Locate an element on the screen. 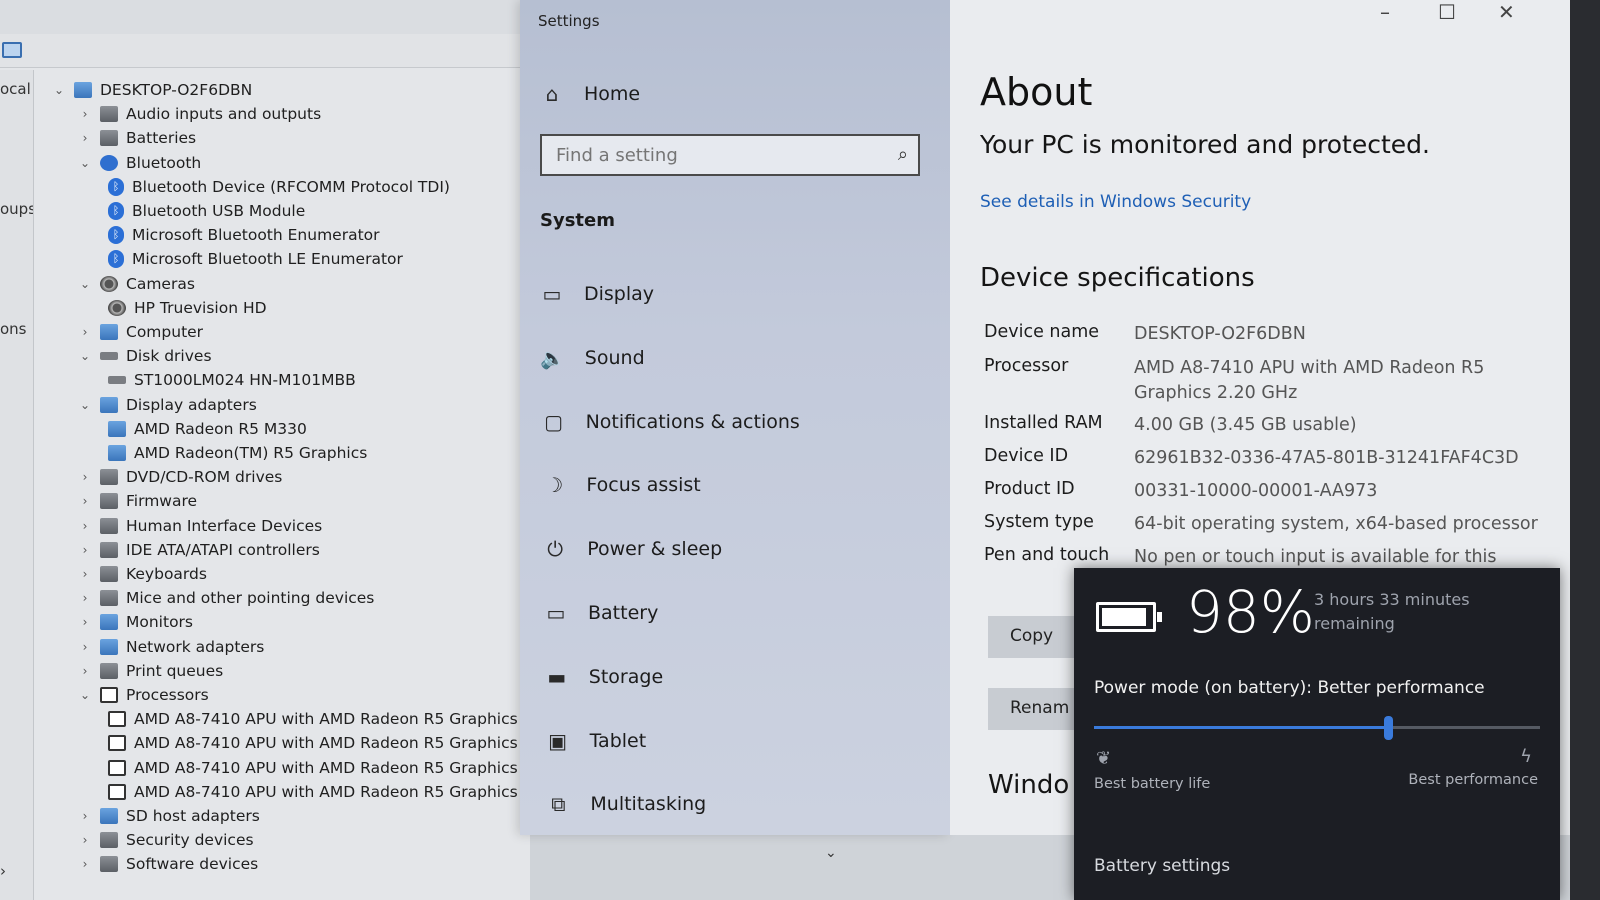  tree-root: ⌄ DESKTOP-O2F6DBN is located at coordinates (151, 90).